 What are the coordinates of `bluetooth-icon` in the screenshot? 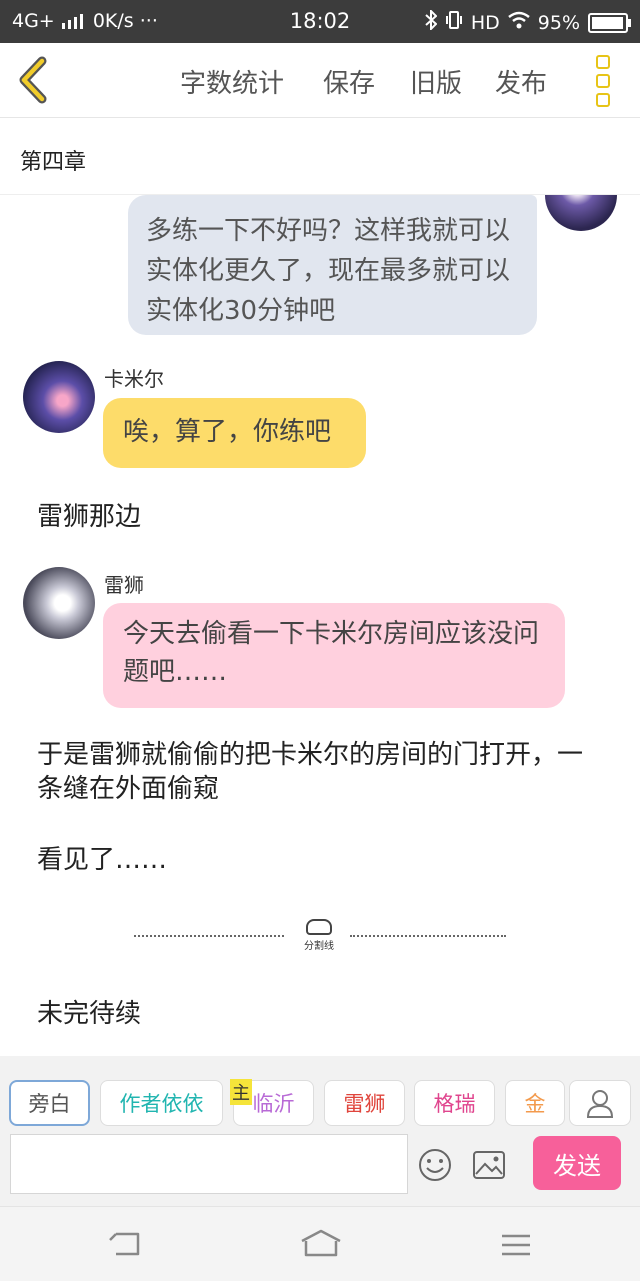 It's located at (431, 21).